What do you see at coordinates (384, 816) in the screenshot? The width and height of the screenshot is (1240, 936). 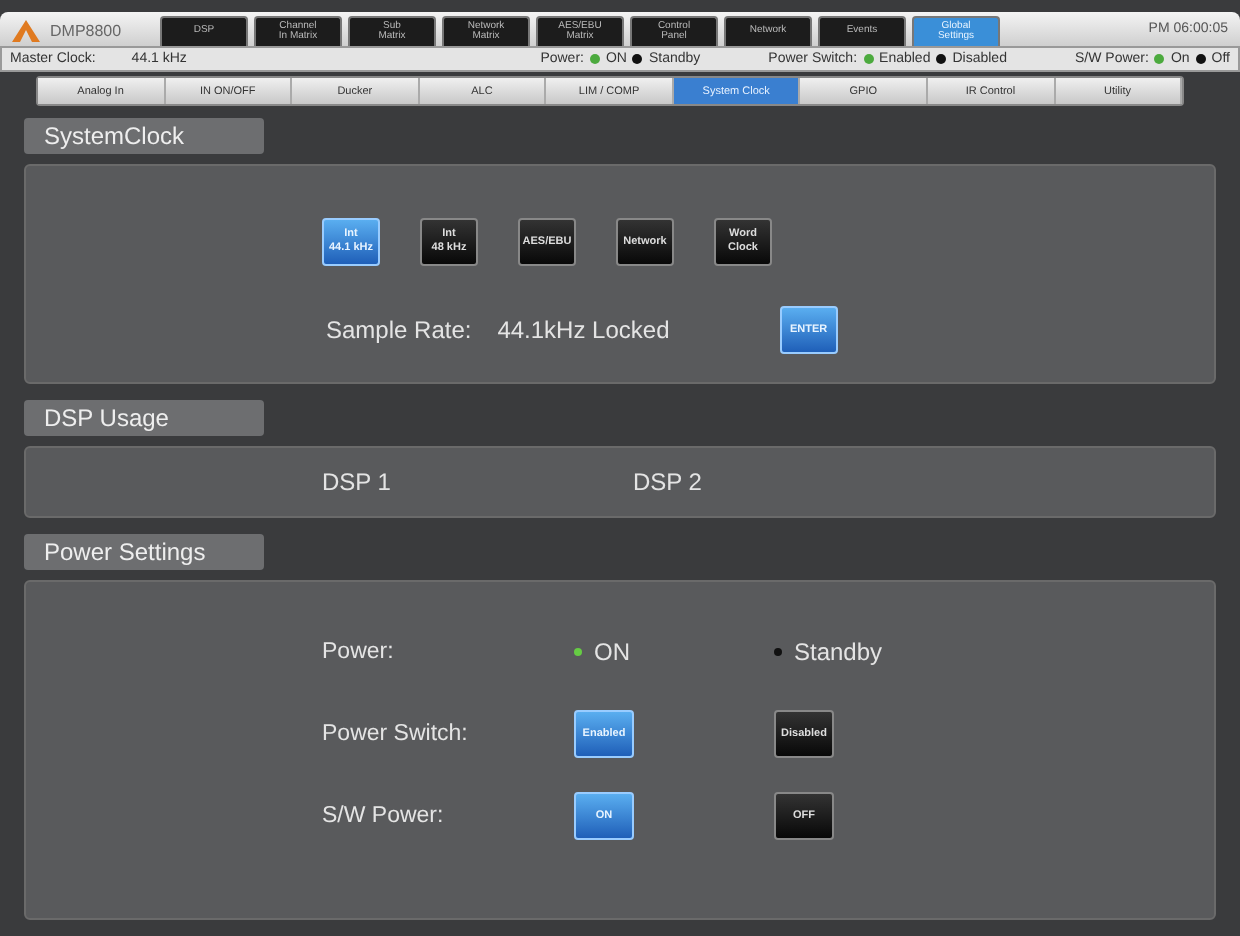 I see `power-label: S/W Power:` at bounding box center [384, 816].